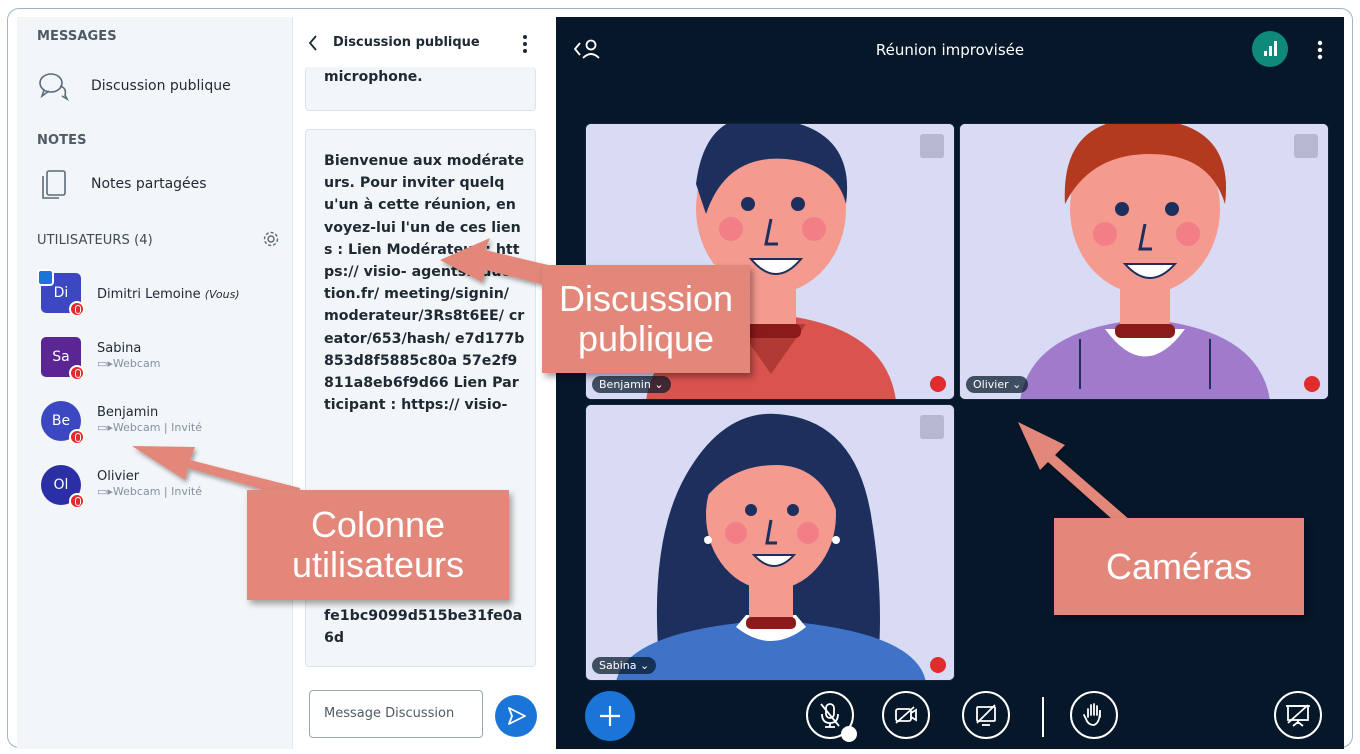  I want to click on user-name: Sabina, so click(119, 348).